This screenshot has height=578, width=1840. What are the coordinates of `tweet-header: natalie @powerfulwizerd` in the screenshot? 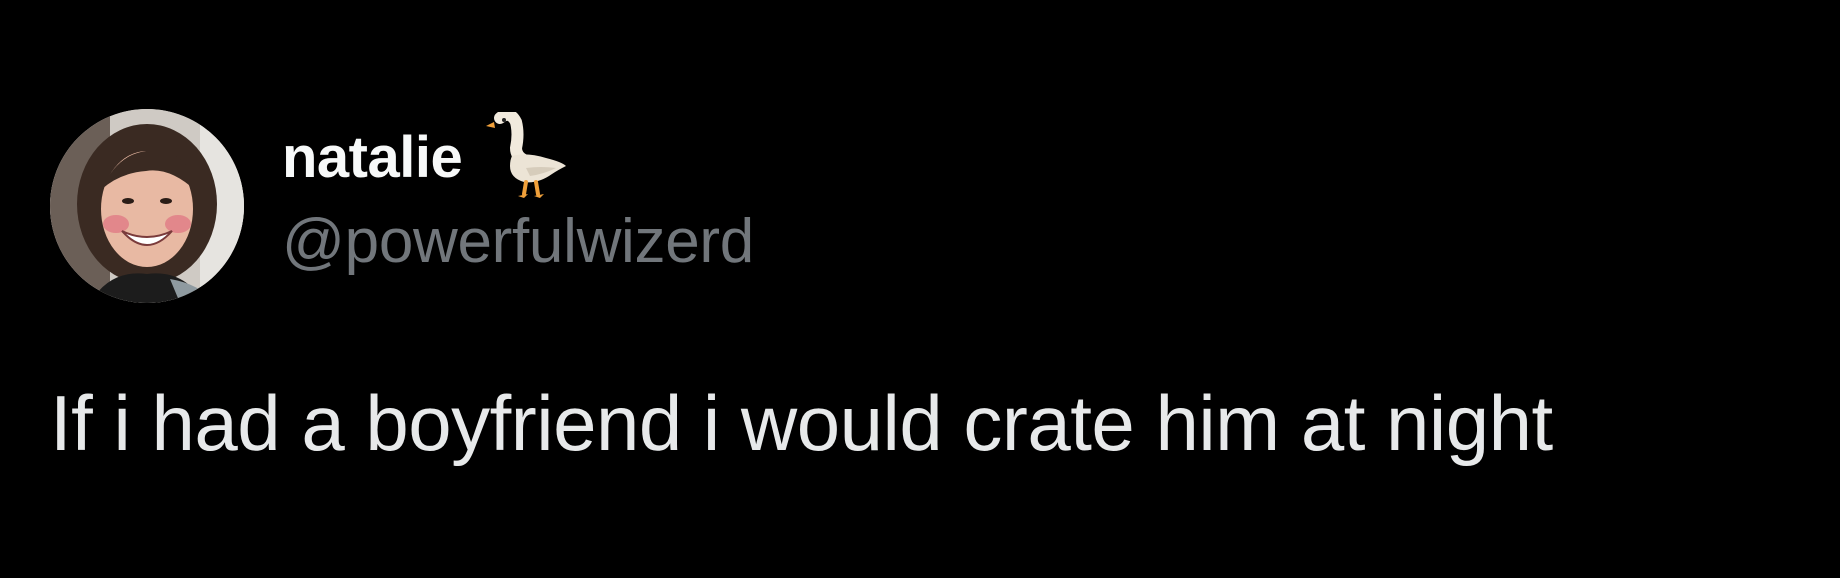 It's located at (518, 192).